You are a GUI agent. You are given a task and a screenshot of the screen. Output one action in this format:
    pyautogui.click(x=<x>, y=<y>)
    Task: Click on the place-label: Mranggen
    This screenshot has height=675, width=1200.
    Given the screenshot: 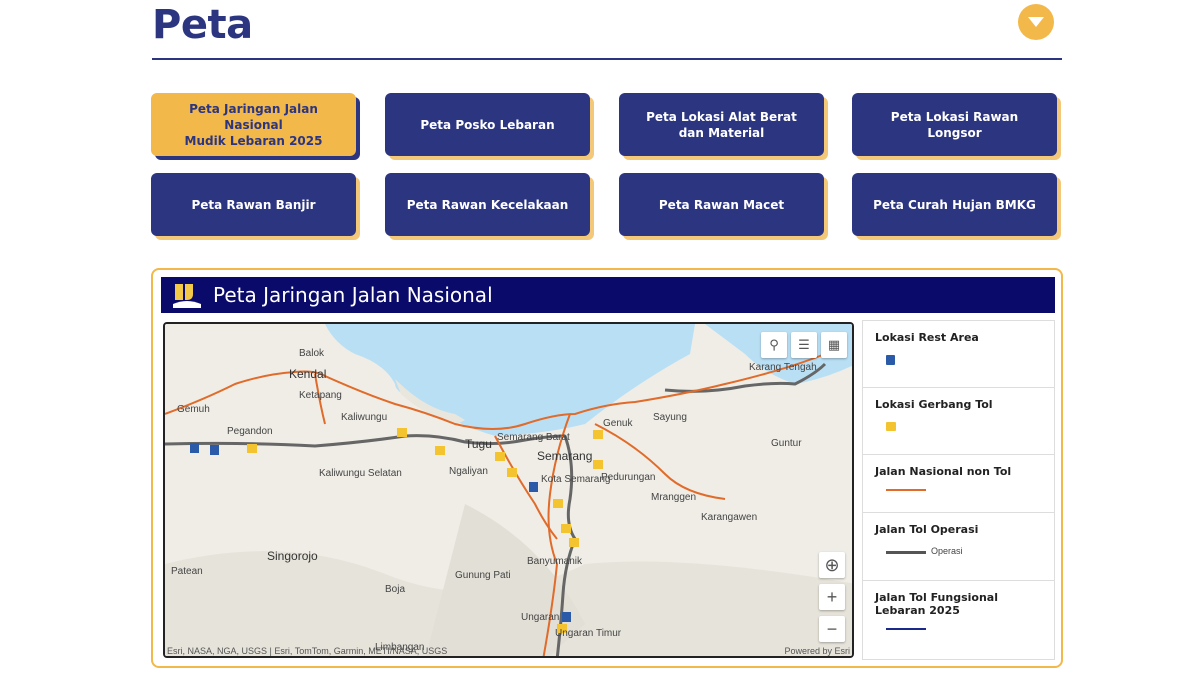 What is the action you would take?
    pyautogui.click(x=673, y=497)
    